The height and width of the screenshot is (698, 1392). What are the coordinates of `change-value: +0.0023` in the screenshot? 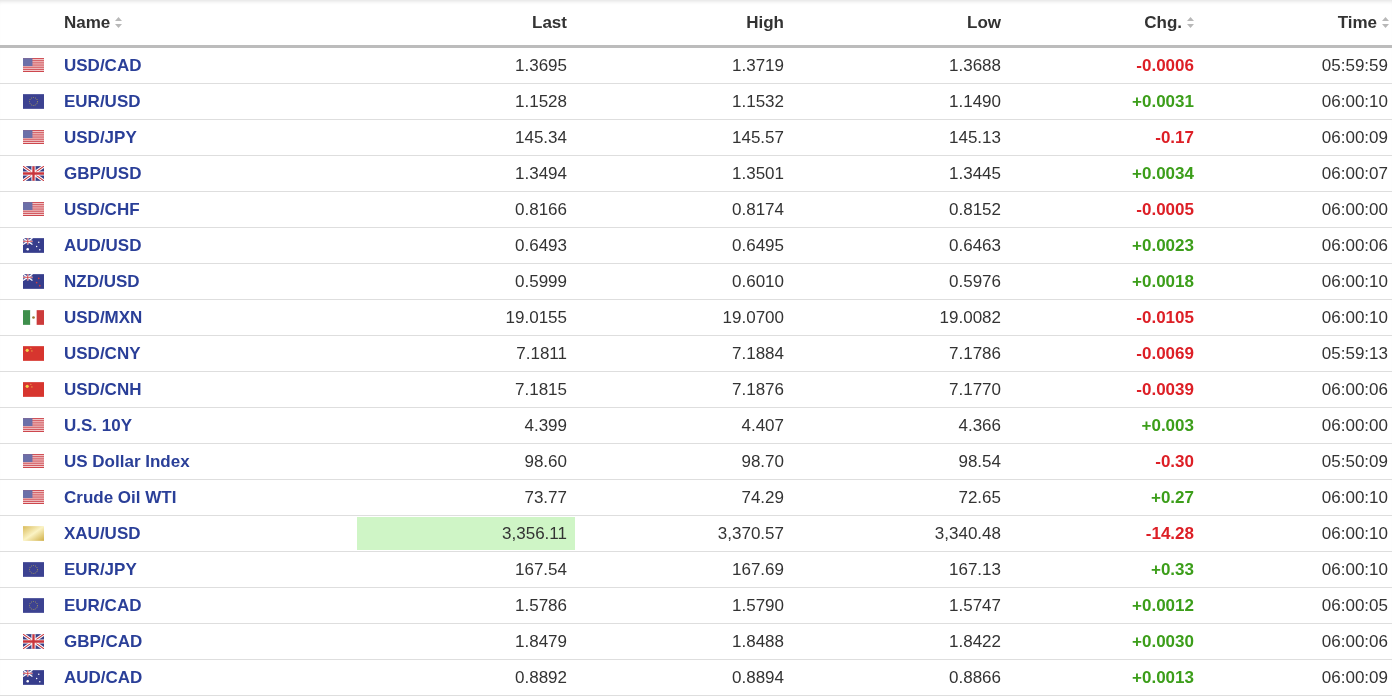 It's located at (1163, 245).